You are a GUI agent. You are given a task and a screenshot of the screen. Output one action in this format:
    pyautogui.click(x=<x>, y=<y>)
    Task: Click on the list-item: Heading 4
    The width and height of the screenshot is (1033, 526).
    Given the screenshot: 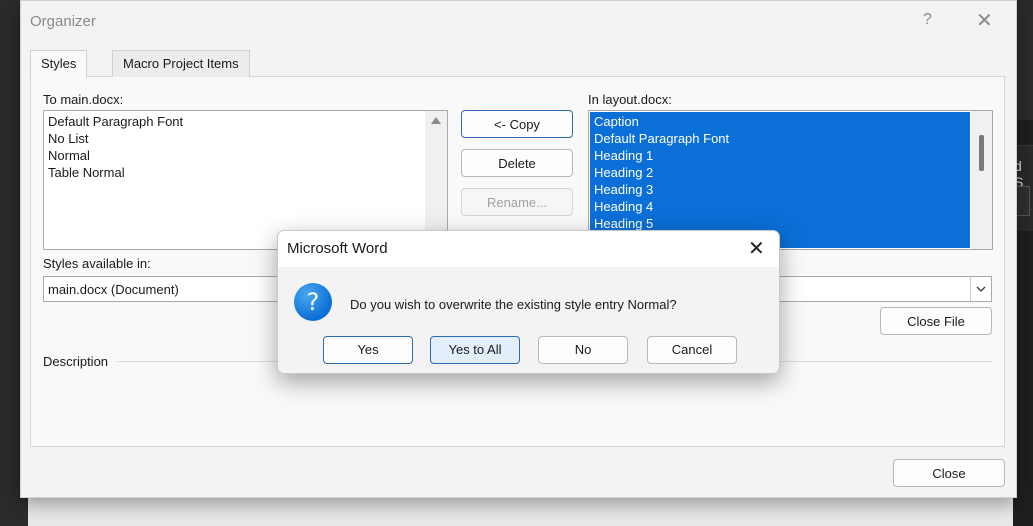 What is the action you would take?
    pyautogui.click(x=780, y=206)
    